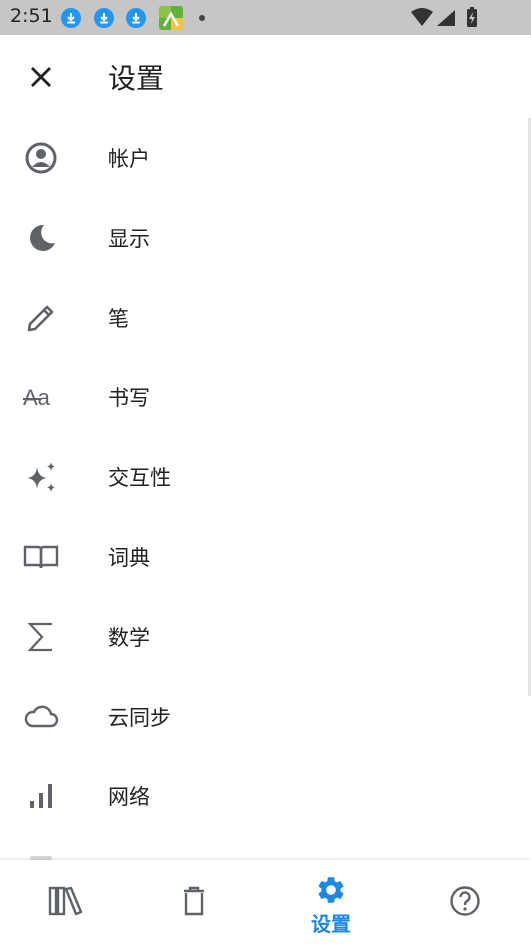  I want to click on page-title: 设置, so click(136, 78).